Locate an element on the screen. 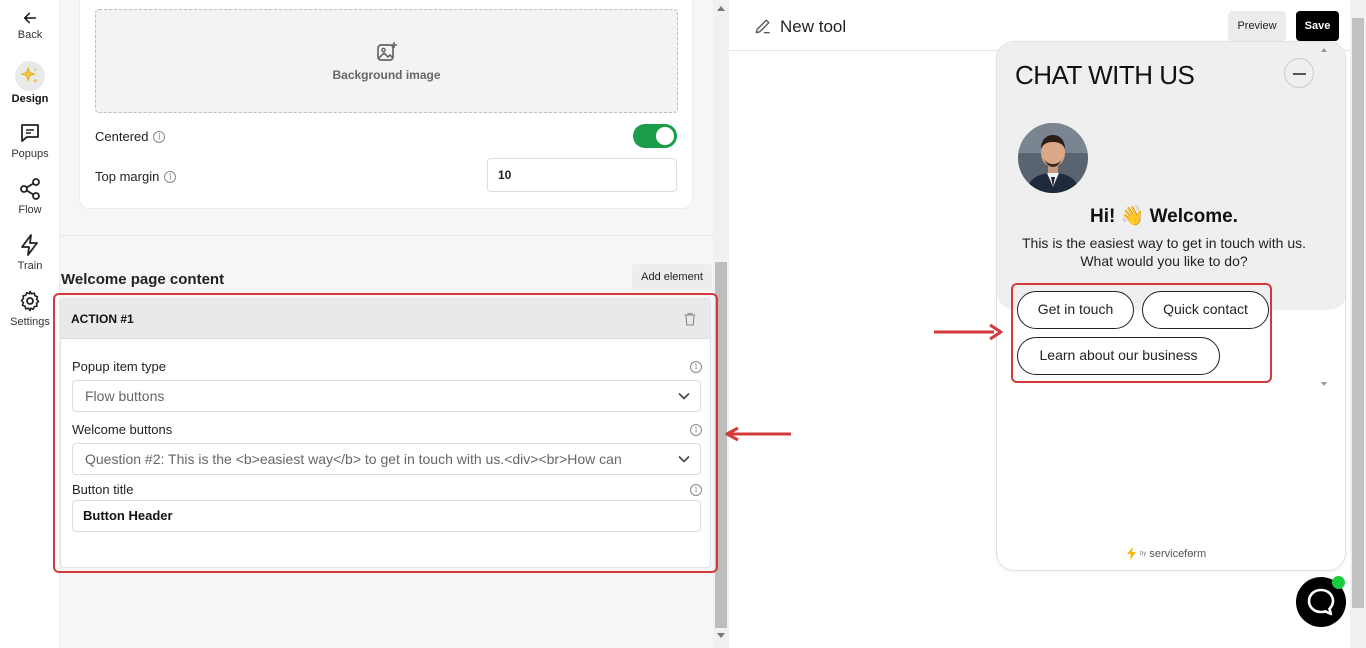  rail-item-design: Design is located at coordinates (30, 83).